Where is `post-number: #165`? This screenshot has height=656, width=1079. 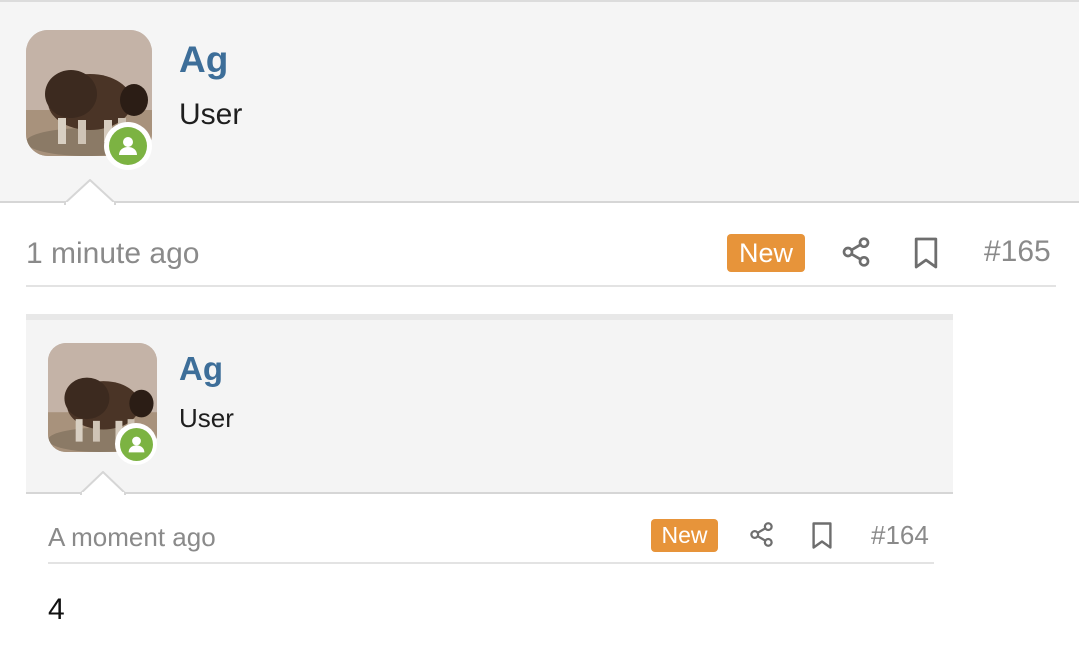
post-number: #165 is located at coordinates (1017, 252).